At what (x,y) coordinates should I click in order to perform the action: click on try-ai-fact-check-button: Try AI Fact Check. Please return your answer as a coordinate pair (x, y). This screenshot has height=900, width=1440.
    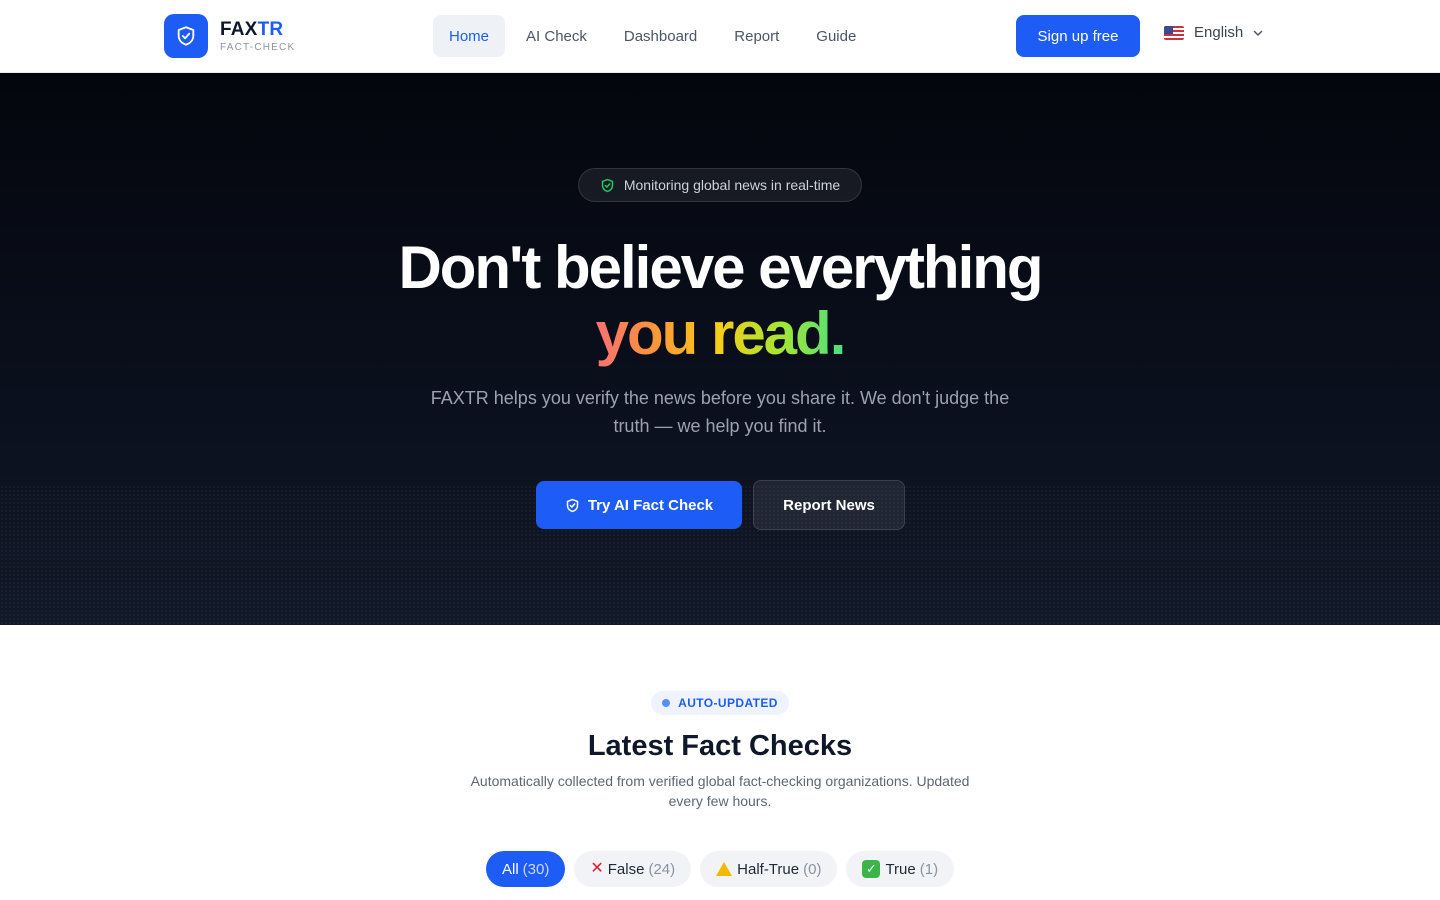
    Looking at the image, I should click on (639, 505).